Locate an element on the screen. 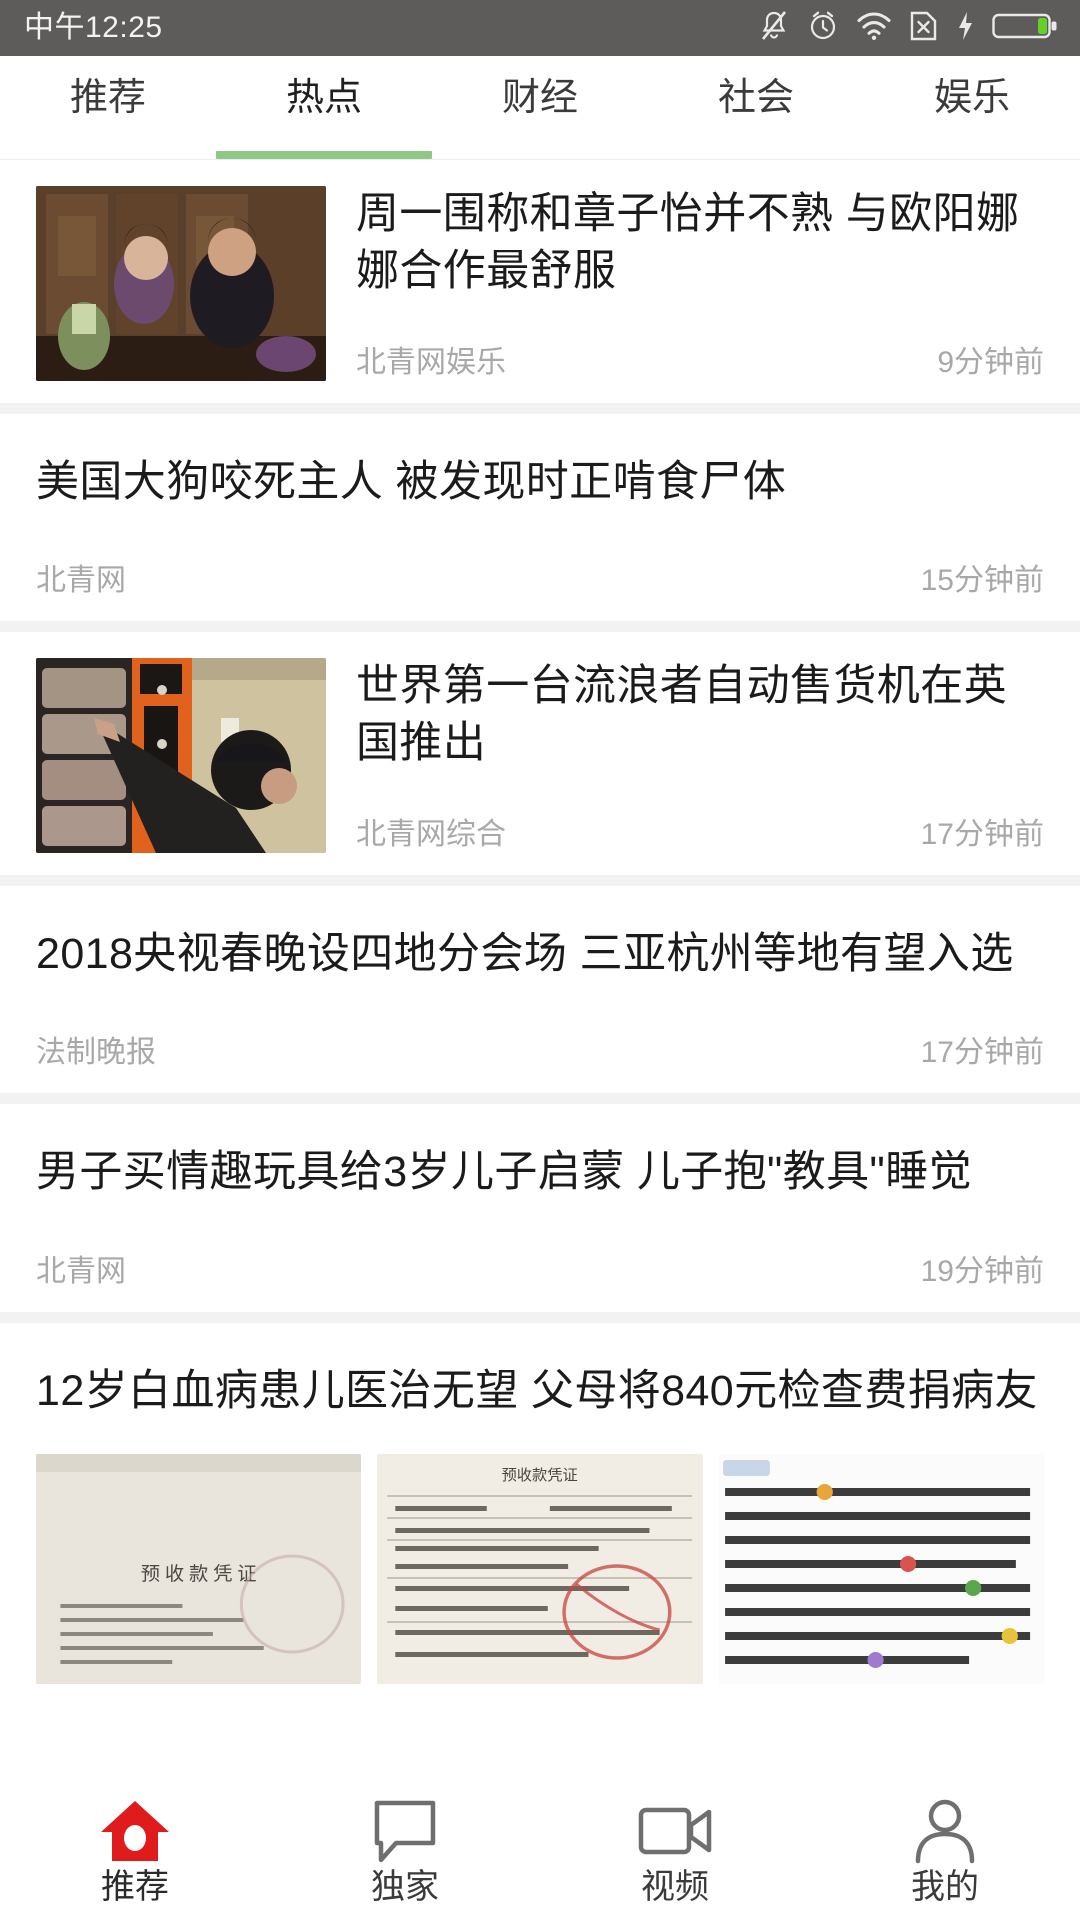 Image resolution: width=1080 pixels, height=1920 pixels. news-item: 周一围称和章子怡并不熟 与欧阳娜娜合作最舒服 北青网娱乐 9分钟前 is located at coordinates (540, 287).